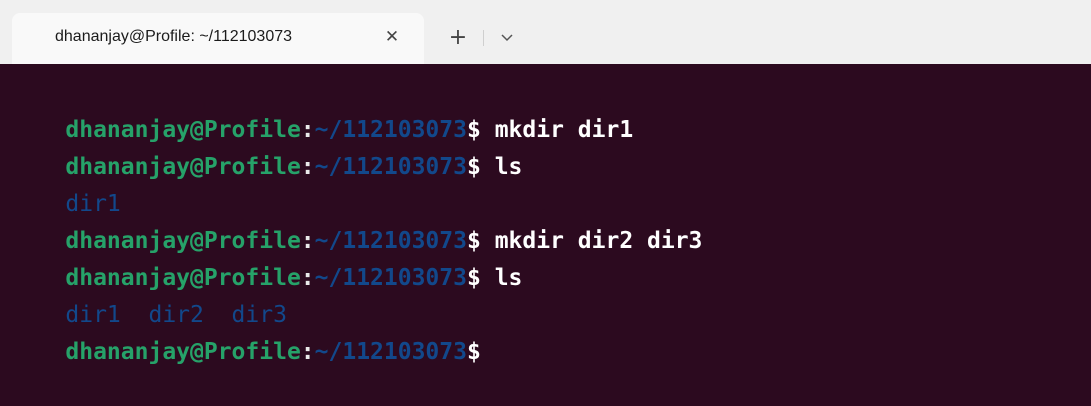 This screenshot has width=1091, height=406. What do you see at coordinates (458, 38) in the screenshot?
I see `new-tab-button: +` at bounding box center [458, 38].